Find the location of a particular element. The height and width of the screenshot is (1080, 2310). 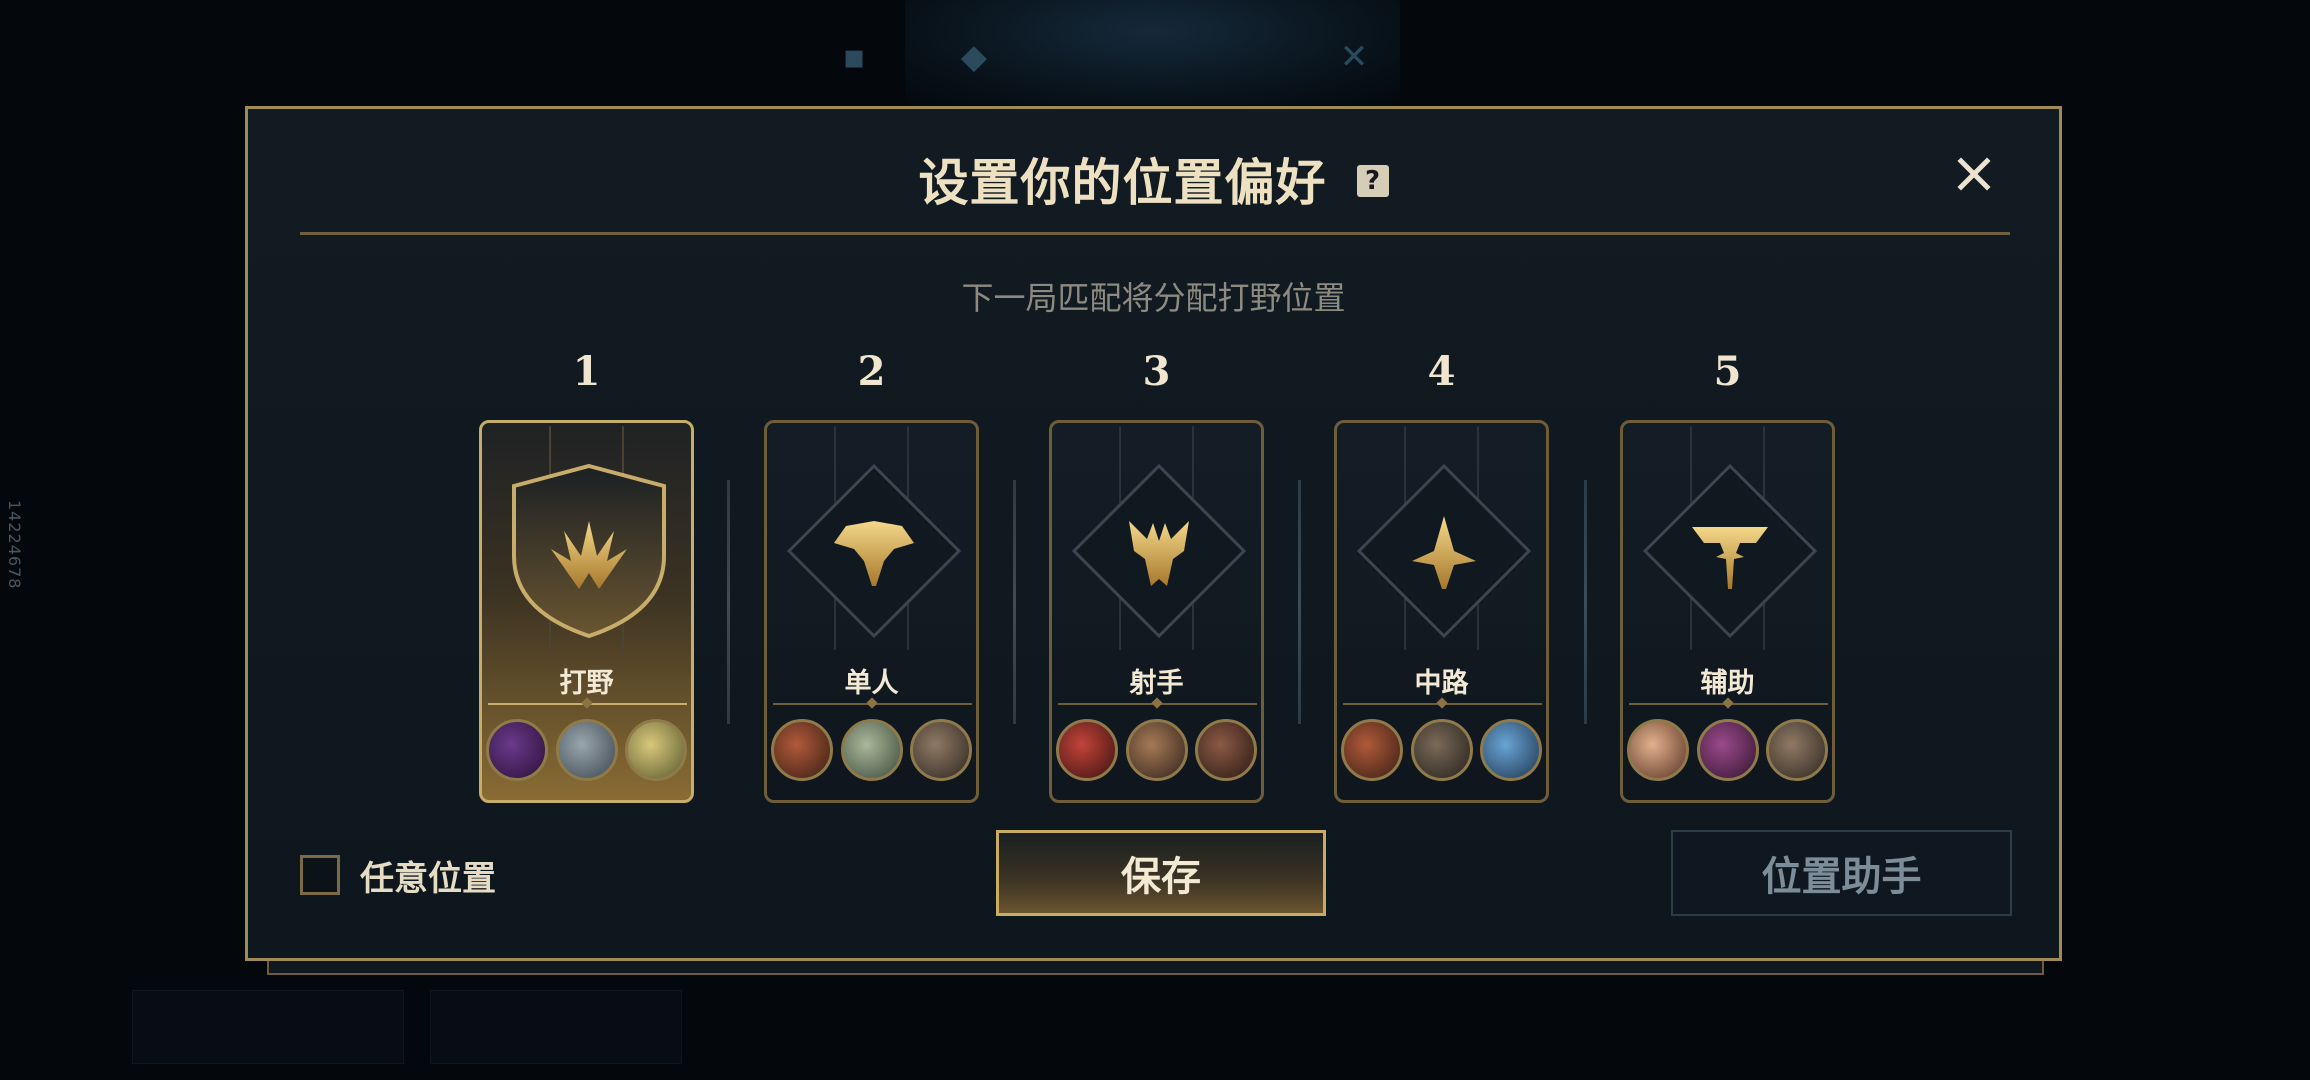

role-card-mid: 中路 is located at coordinates (1441, 611).